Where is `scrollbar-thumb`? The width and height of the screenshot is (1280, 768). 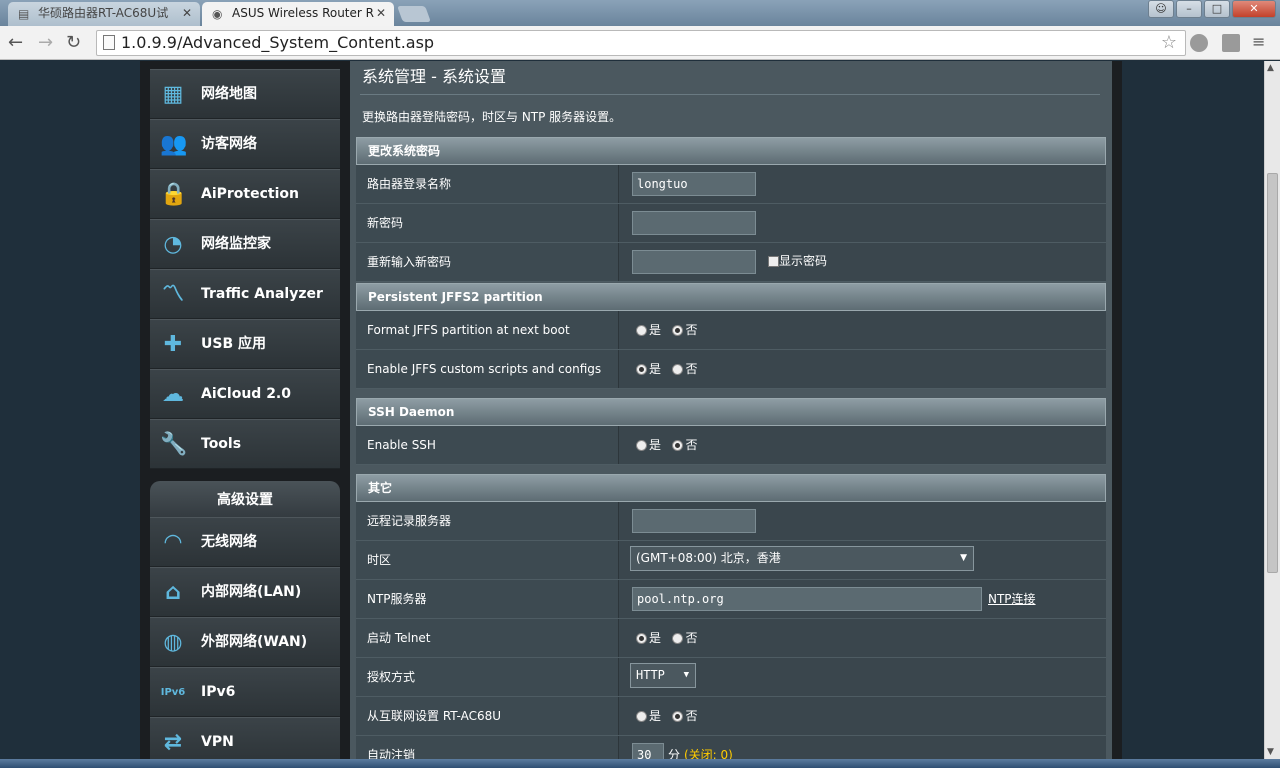
scrollbar-thumb is located at coordinates (1272, 373).